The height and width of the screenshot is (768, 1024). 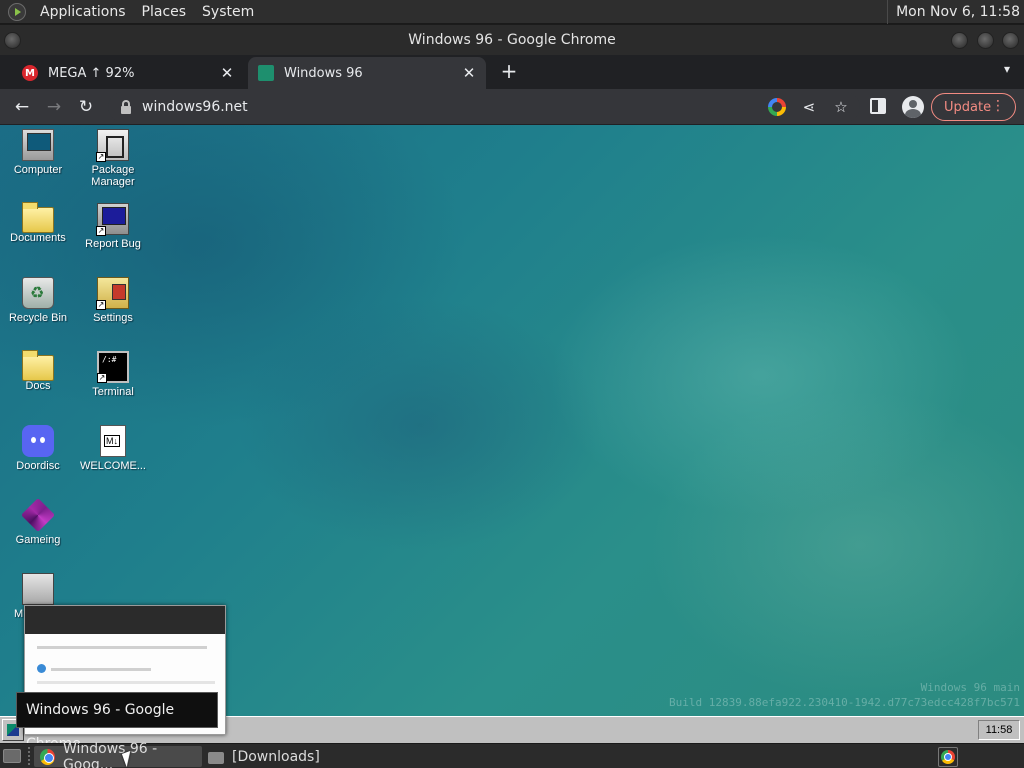 I want to click on bookmark-star-icon: ☆, so click(x=841, y=107).